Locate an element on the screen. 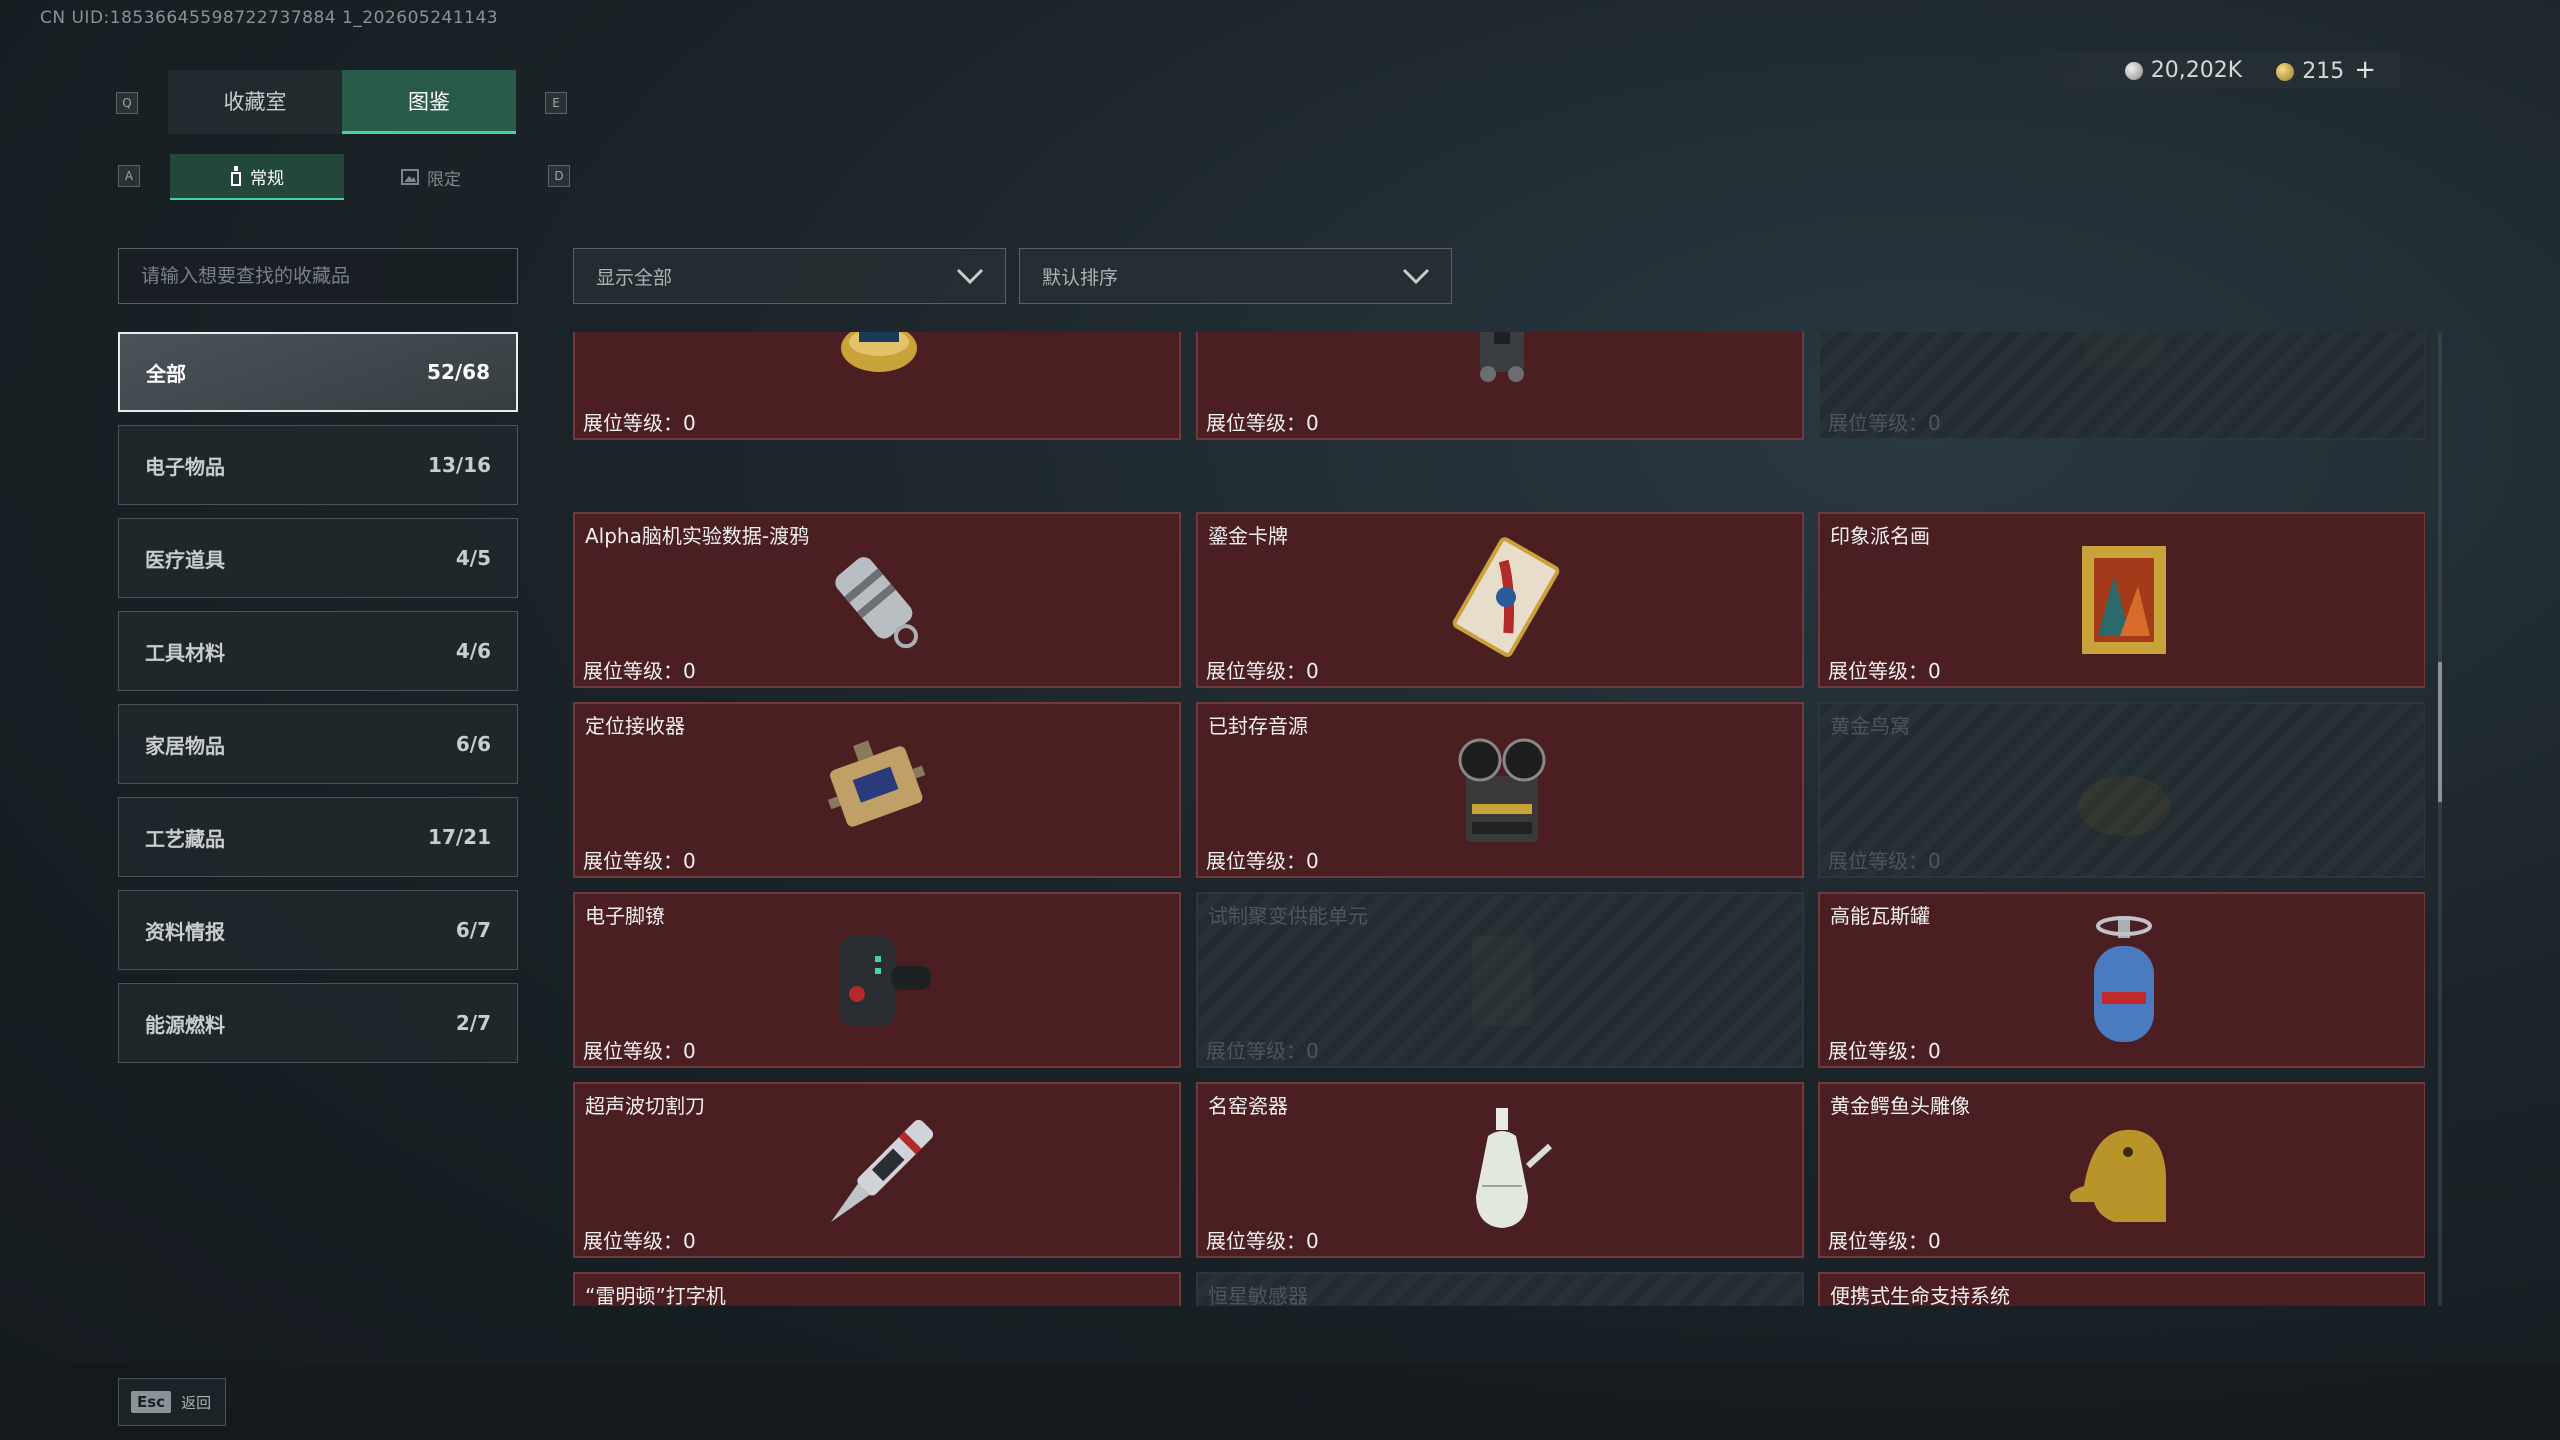  item-name: 超声波切割刀 is located at coordinates (645, 1106).